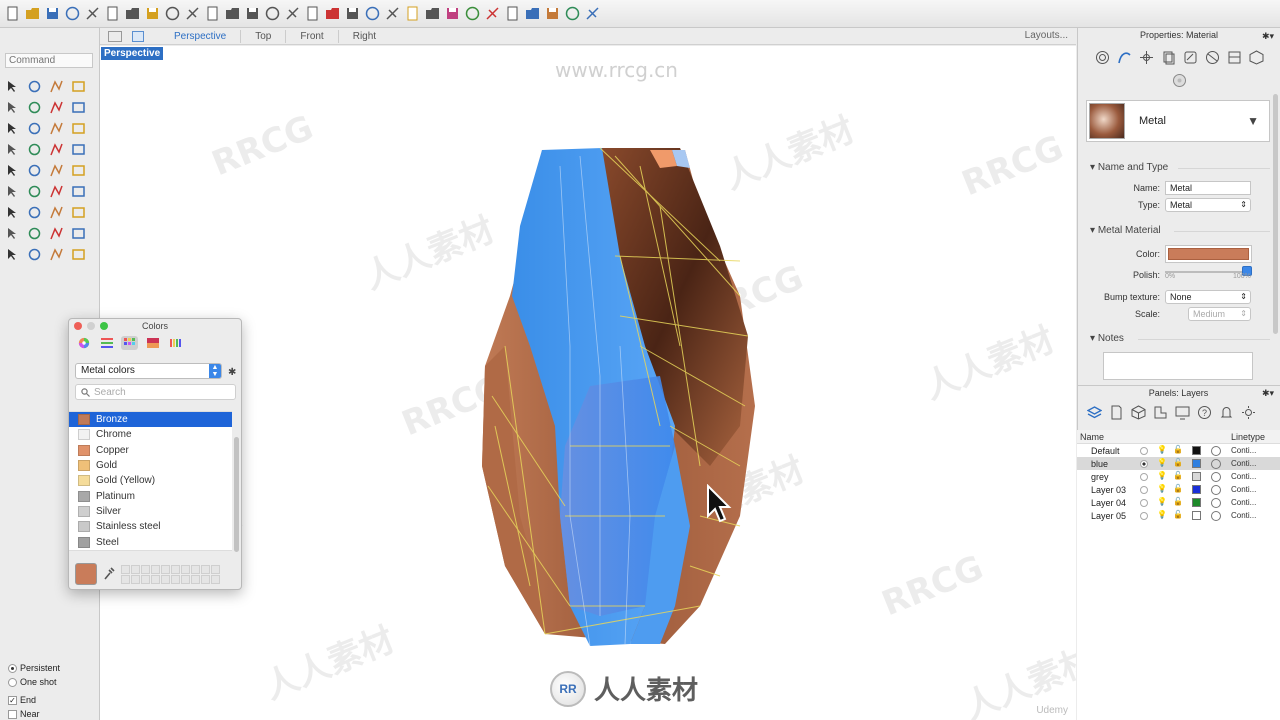  What do you see at coordinates (312, 13) in the screenshot?
I see `grid-icon` at bounding box center [312, 13].